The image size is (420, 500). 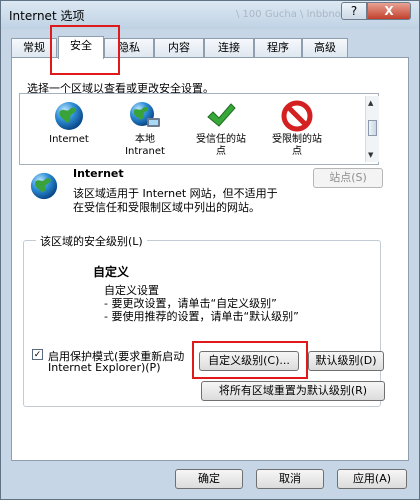 I want to click on restricted-icon, so click(x=297, y=116).